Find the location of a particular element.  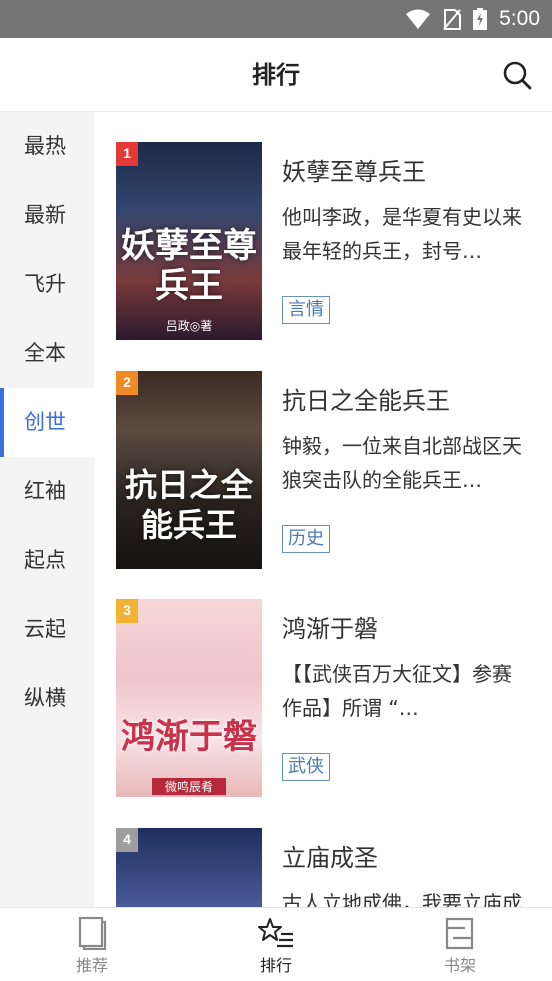

book-title: 妖孽至尊兵王 is located at coordinates (354, 172).